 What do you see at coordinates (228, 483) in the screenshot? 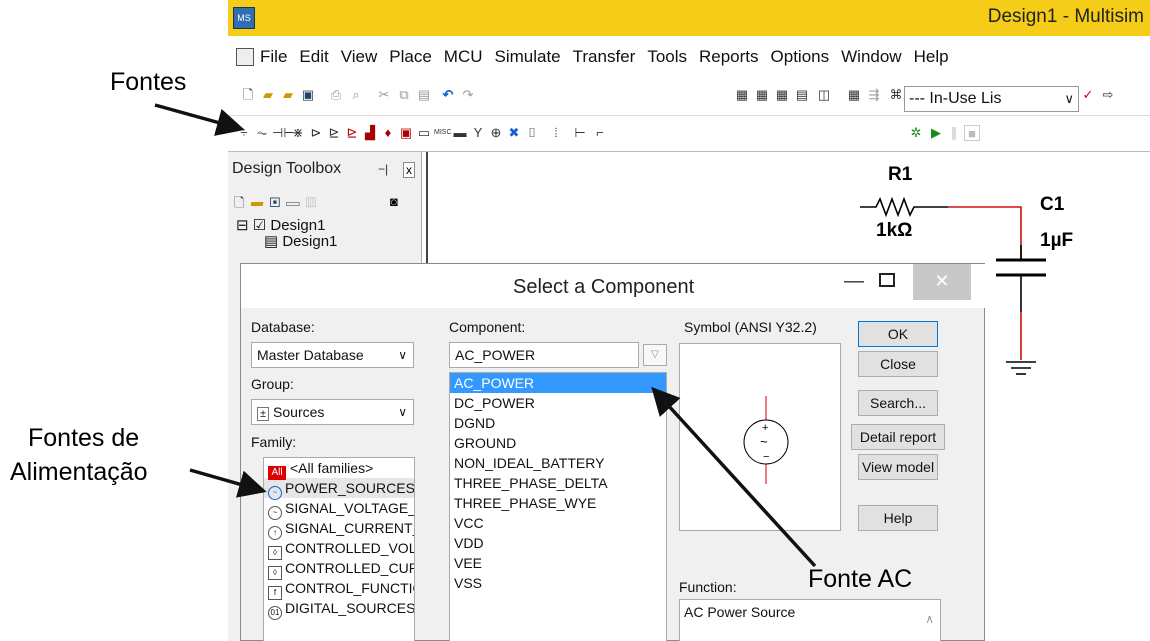
I see `arrow-to-power-sources` at bounding box center [228, 483].